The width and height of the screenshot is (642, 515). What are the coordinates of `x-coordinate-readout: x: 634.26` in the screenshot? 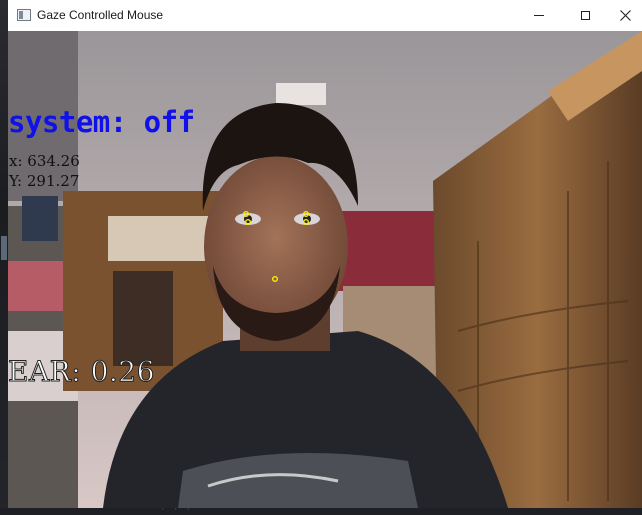 It's located at (44, 161).